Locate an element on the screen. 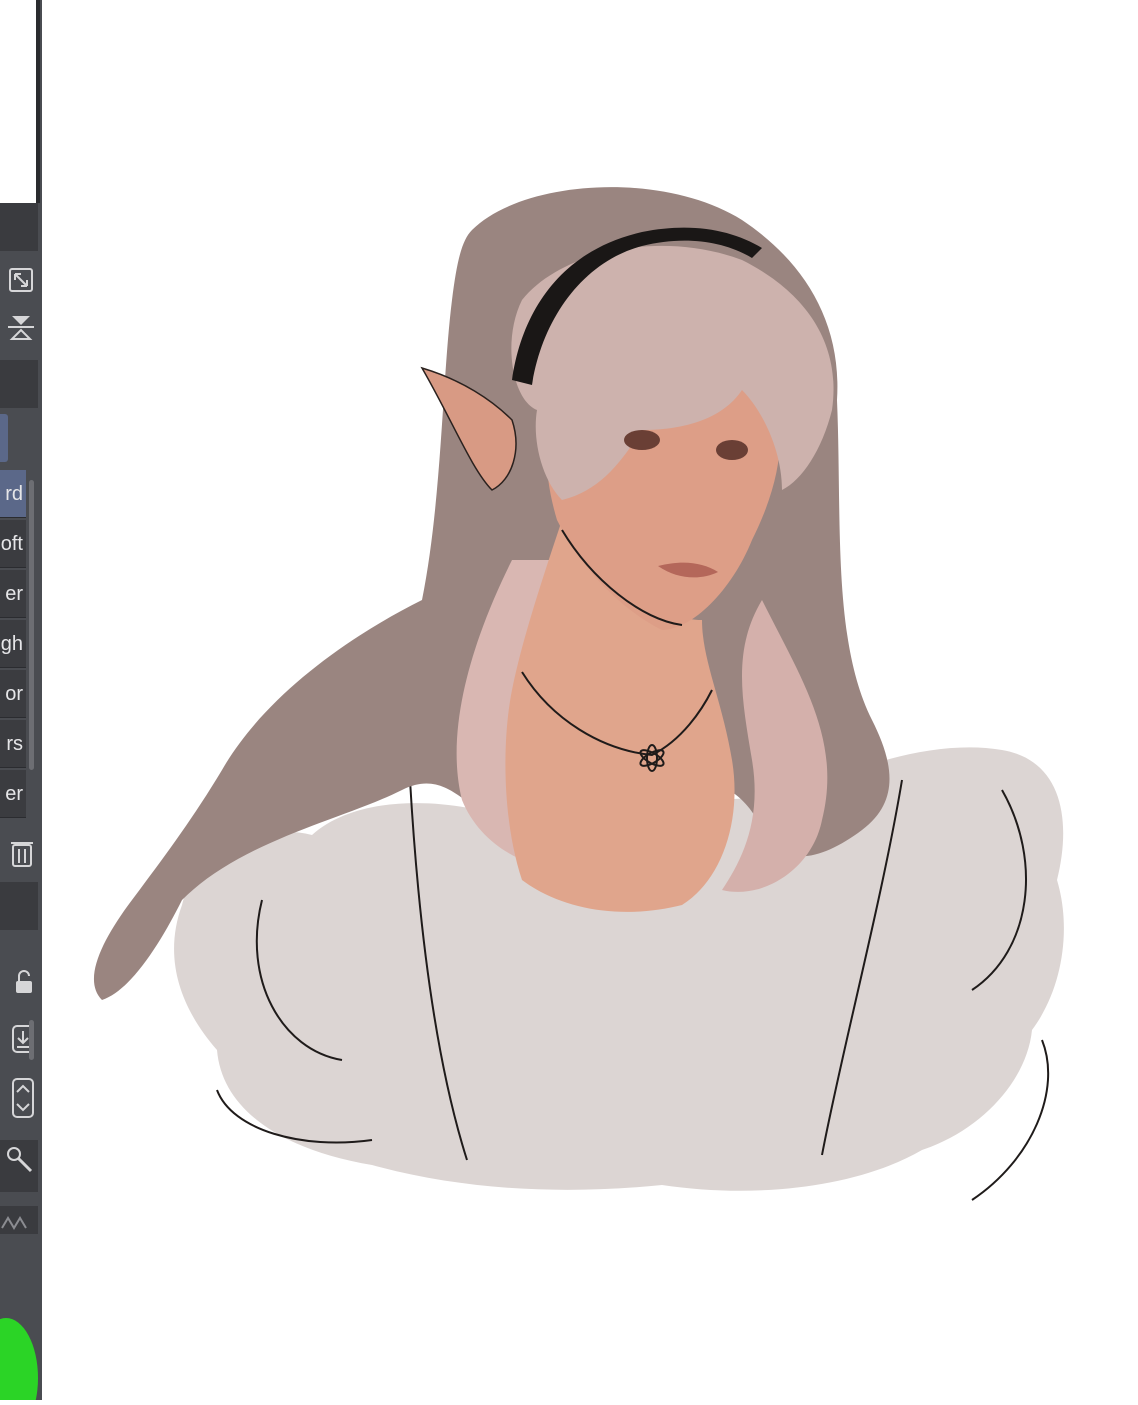 Image resolution: width=1138 pixels, height=1405 pixels. brush-item: gh is located at coordinates (13, 644).